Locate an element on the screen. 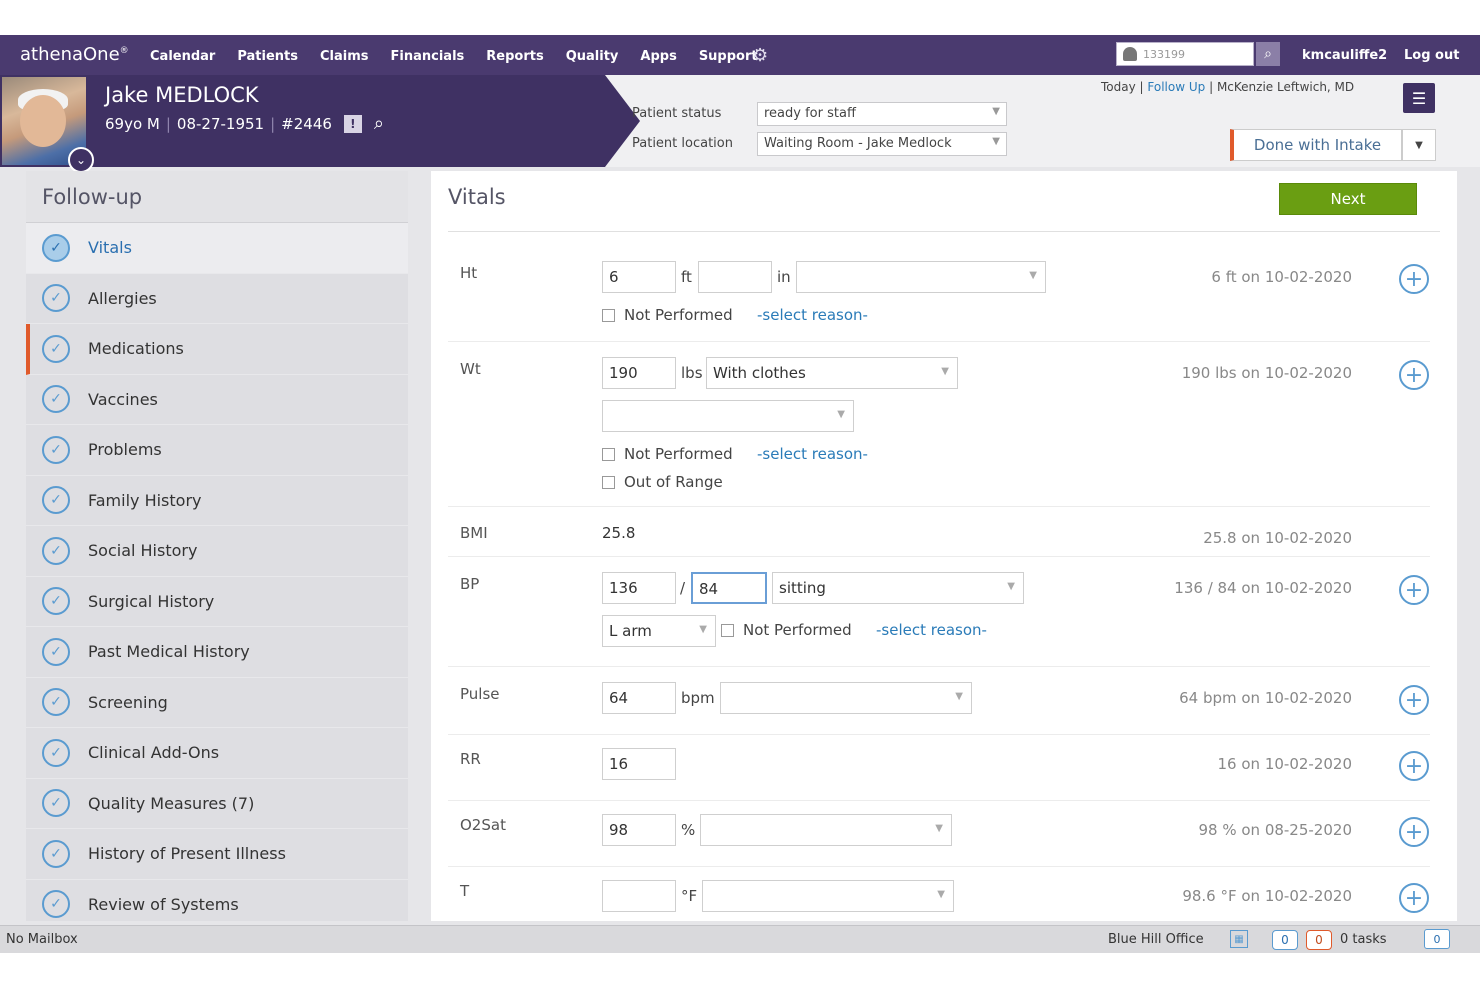 The height and width of the screenshot is (987, 1480). office-name: Blue Hill Office is located at coordinates (1156, 939).